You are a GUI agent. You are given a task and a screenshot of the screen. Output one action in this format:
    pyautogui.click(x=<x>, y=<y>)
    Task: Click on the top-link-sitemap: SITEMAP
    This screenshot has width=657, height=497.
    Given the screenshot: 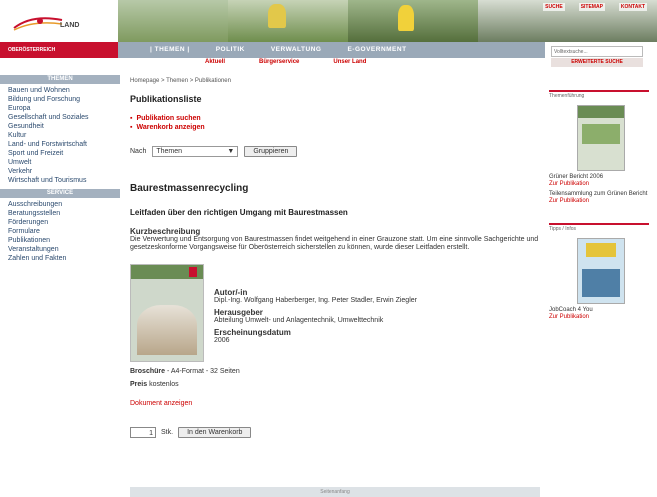 What is the action you would take?
    pyautogui.click(x=591, y=7)
    